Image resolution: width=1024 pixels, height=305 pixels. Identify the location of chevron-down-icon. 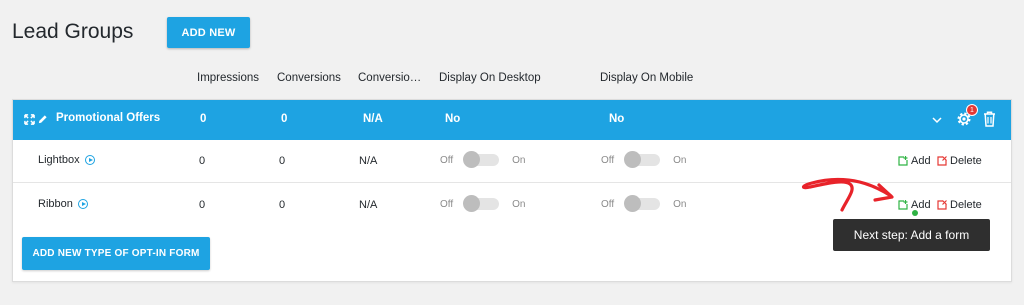
(937, 120).